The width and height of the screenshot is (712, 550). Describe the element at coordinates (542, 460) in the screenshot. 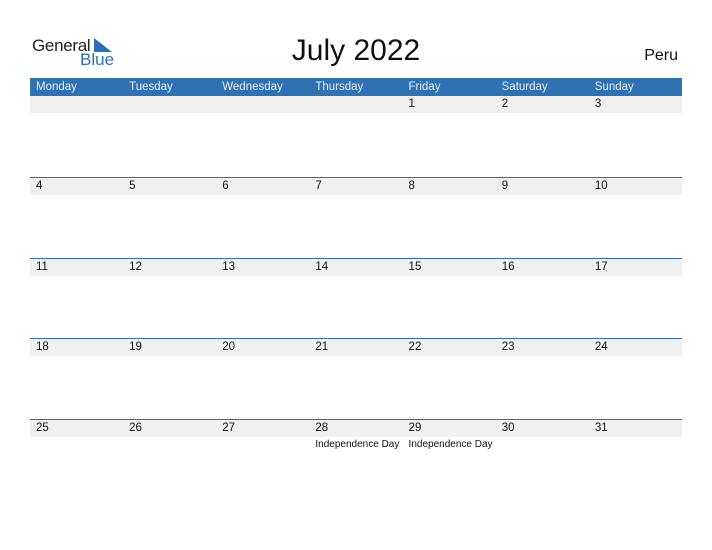

I see `day-cell: 30` at that location.